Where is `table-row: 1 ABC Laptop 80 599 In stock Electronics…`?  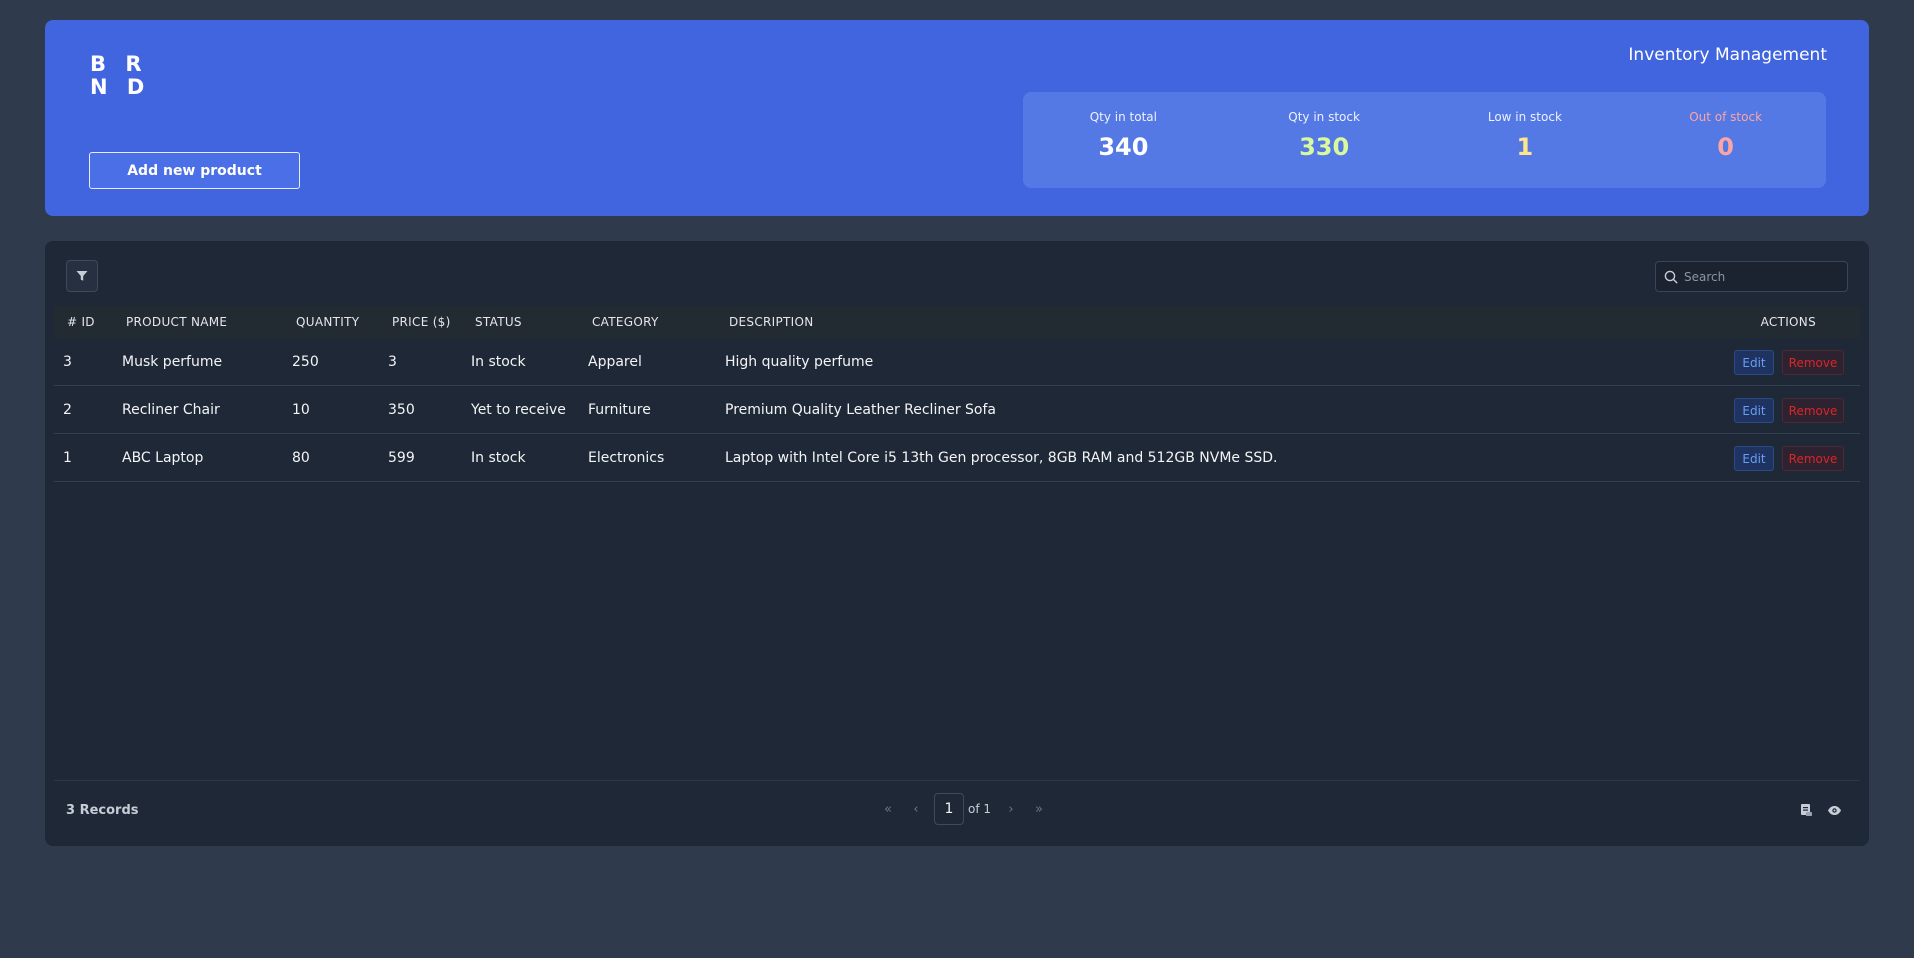 table-row: 1 ABC Laptop 80 599 In stock Electronics… is located at coordinates (957, 458).